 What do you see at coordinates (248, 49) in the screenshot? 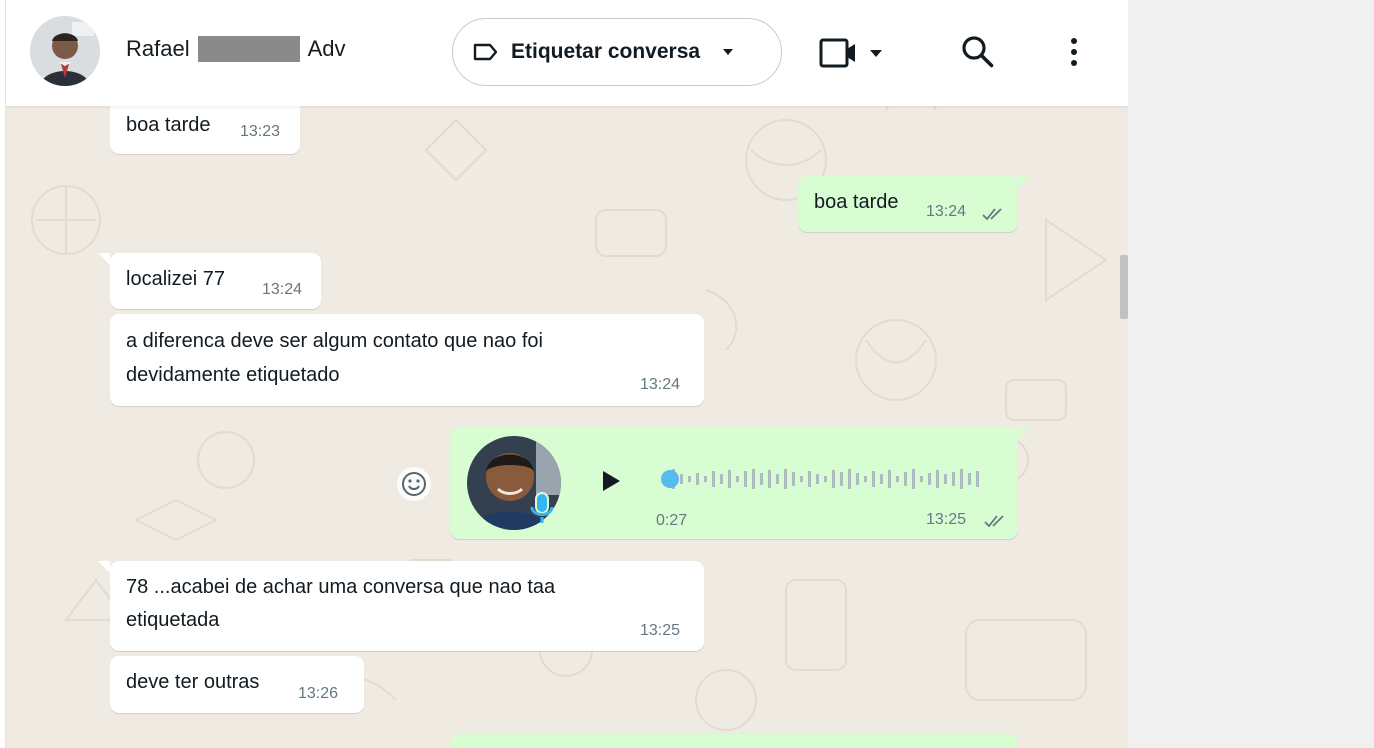
I see `redacted-name-block` at bounding box center [248, 49].